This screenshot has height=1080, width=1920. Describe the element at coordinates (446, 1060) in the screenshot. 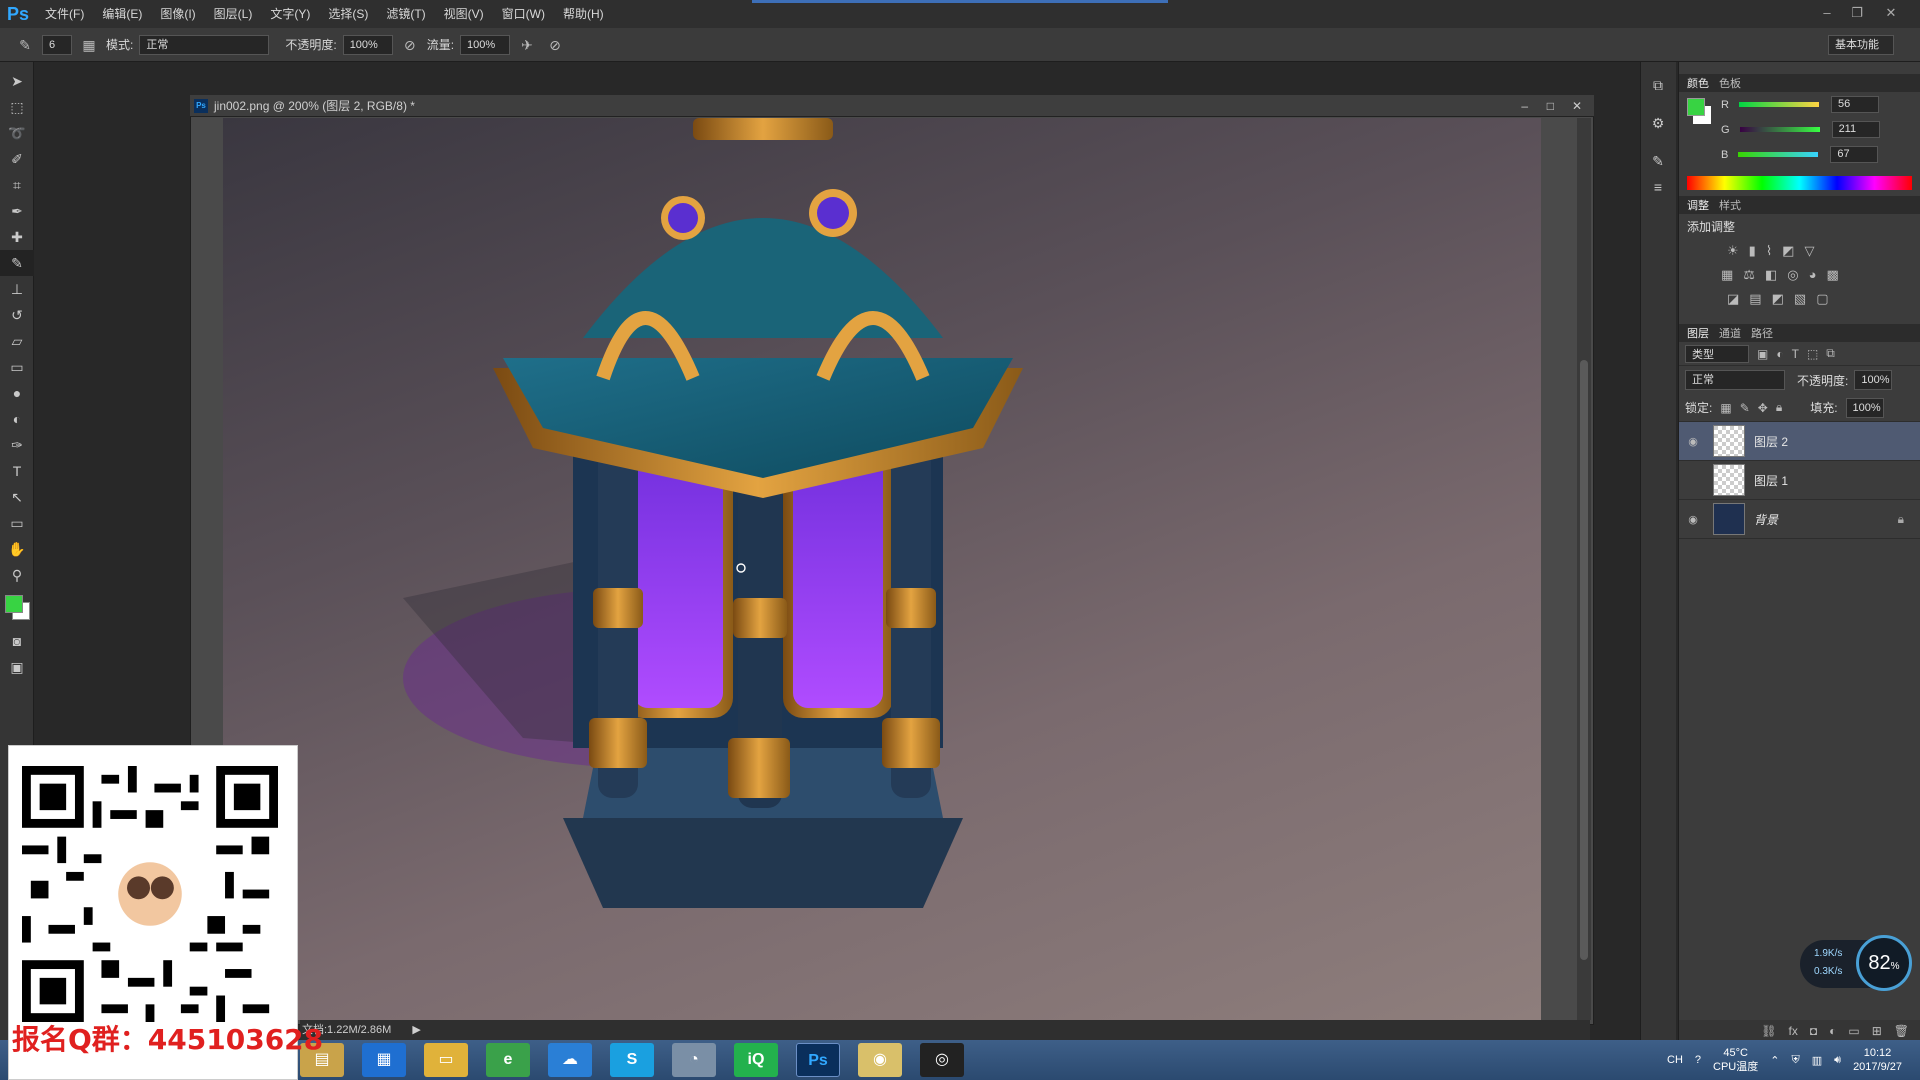

I see `folder-icon: ▭` at that location.